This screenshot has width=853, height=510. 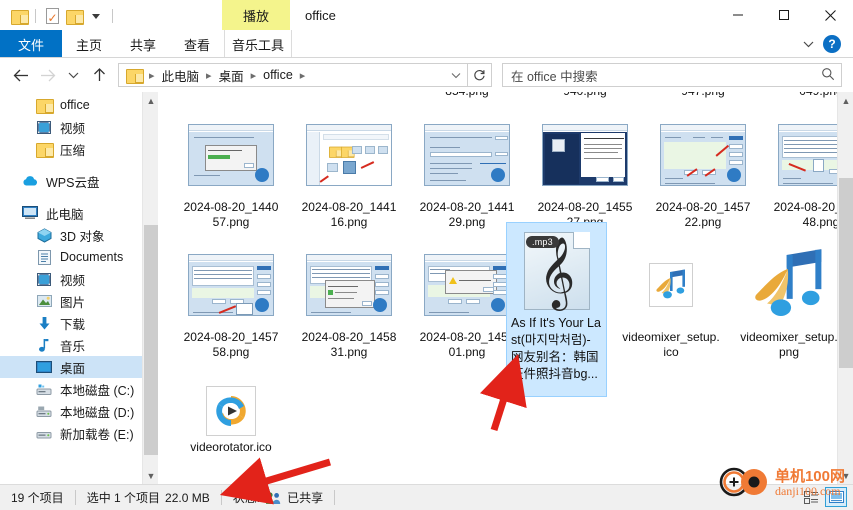 What do you see at coordinates (71, 433) in the screenshot?
I see `sidebar-item-drive-e: 新加载卷 (E:)` at bounding box center [71, 433].